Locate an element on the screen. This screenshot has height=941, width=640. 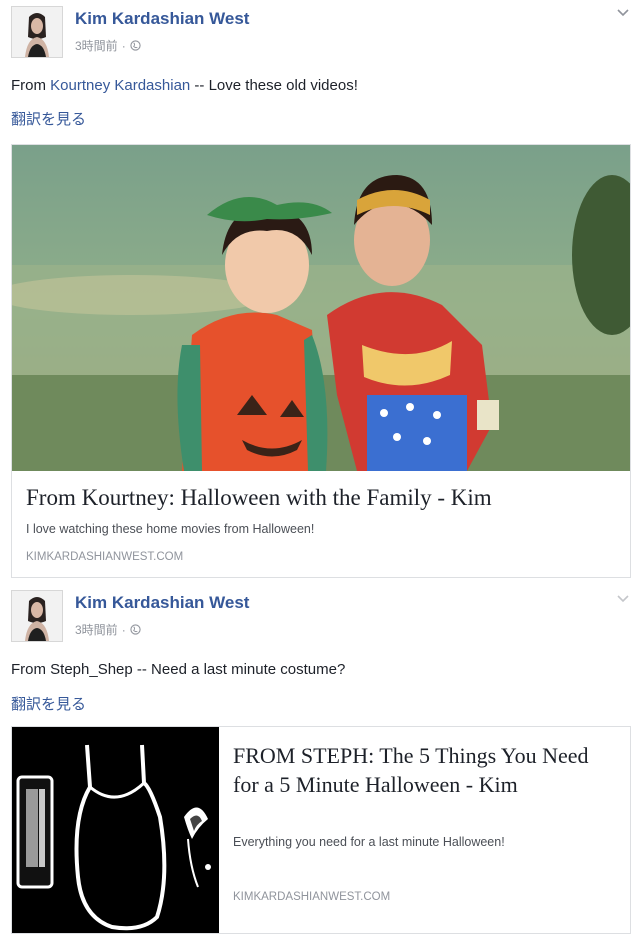
status-text: -- Love these old videos! is located at coordinates (274, 85).